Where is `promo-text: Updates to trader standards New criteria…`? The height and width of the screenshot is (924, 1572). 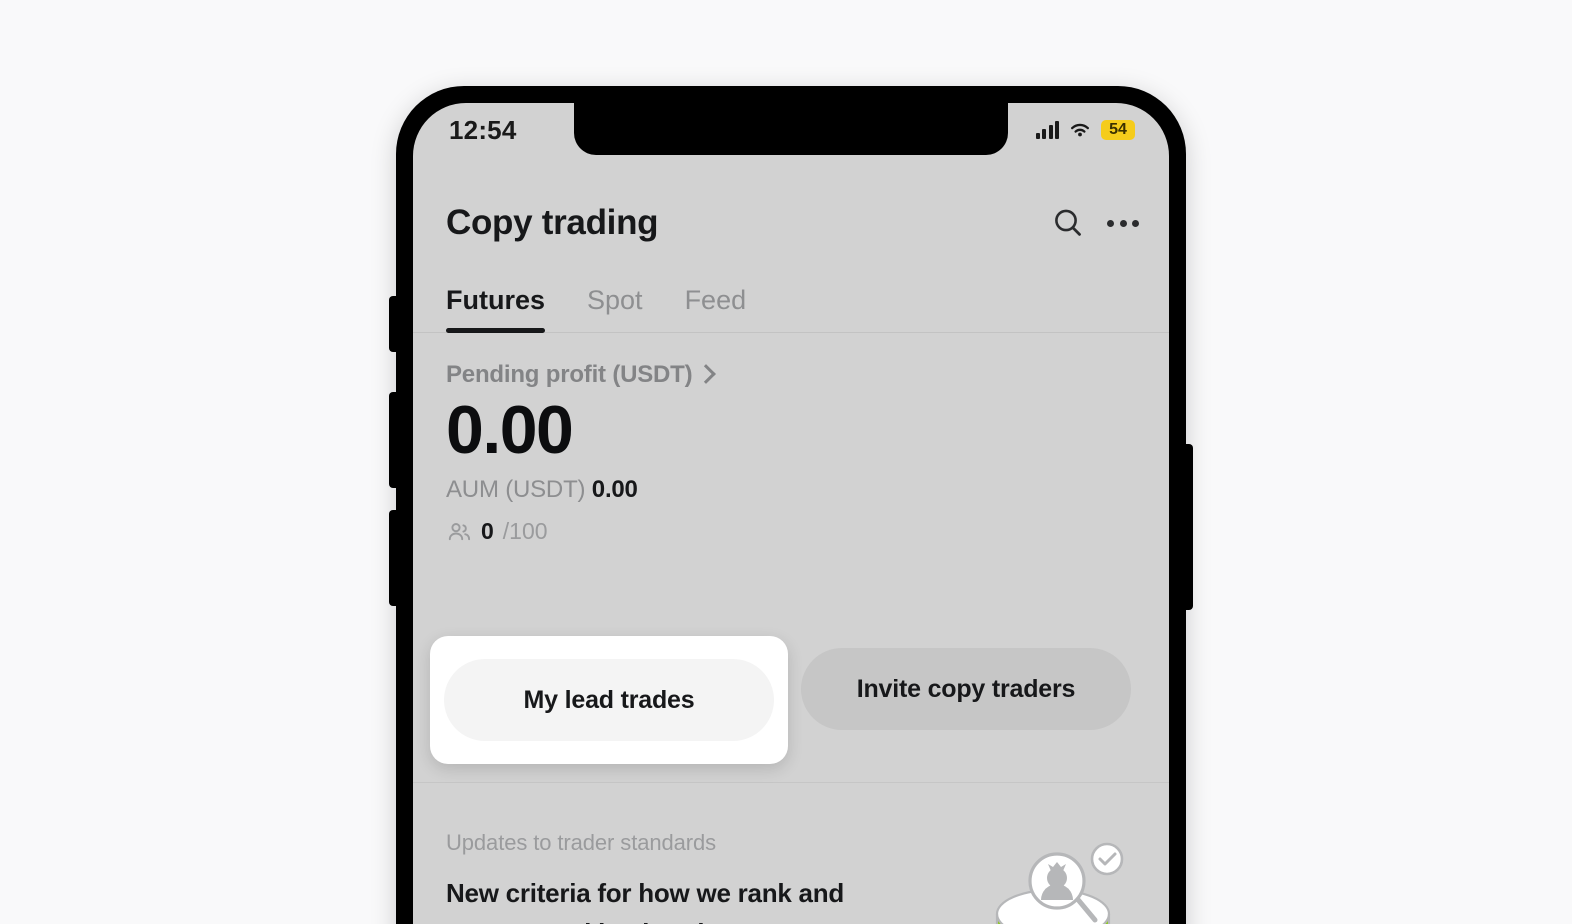 promo-text: Updates to trader standards New criteria… is located at coordinates (704, 876).